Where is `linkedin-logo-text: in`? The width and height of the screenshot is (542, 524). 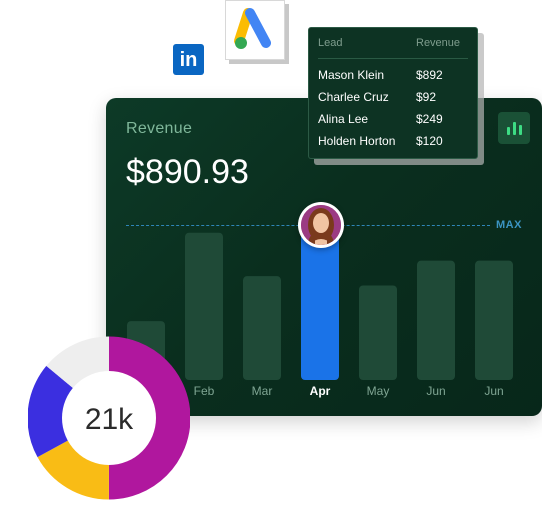
linkedin-logo-text: in is located at coordinates (188, 60).